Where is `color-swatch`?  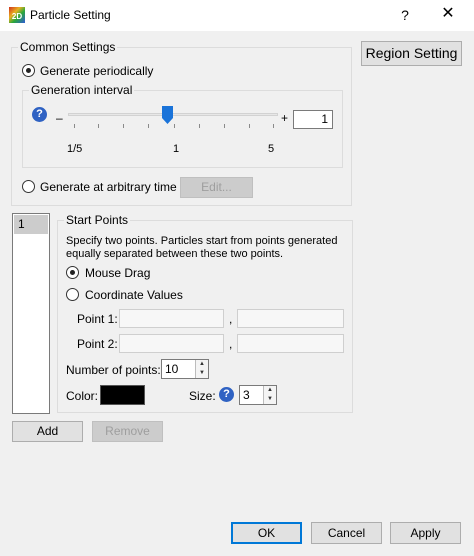
color-swatch is located at coordinates (122, 395).